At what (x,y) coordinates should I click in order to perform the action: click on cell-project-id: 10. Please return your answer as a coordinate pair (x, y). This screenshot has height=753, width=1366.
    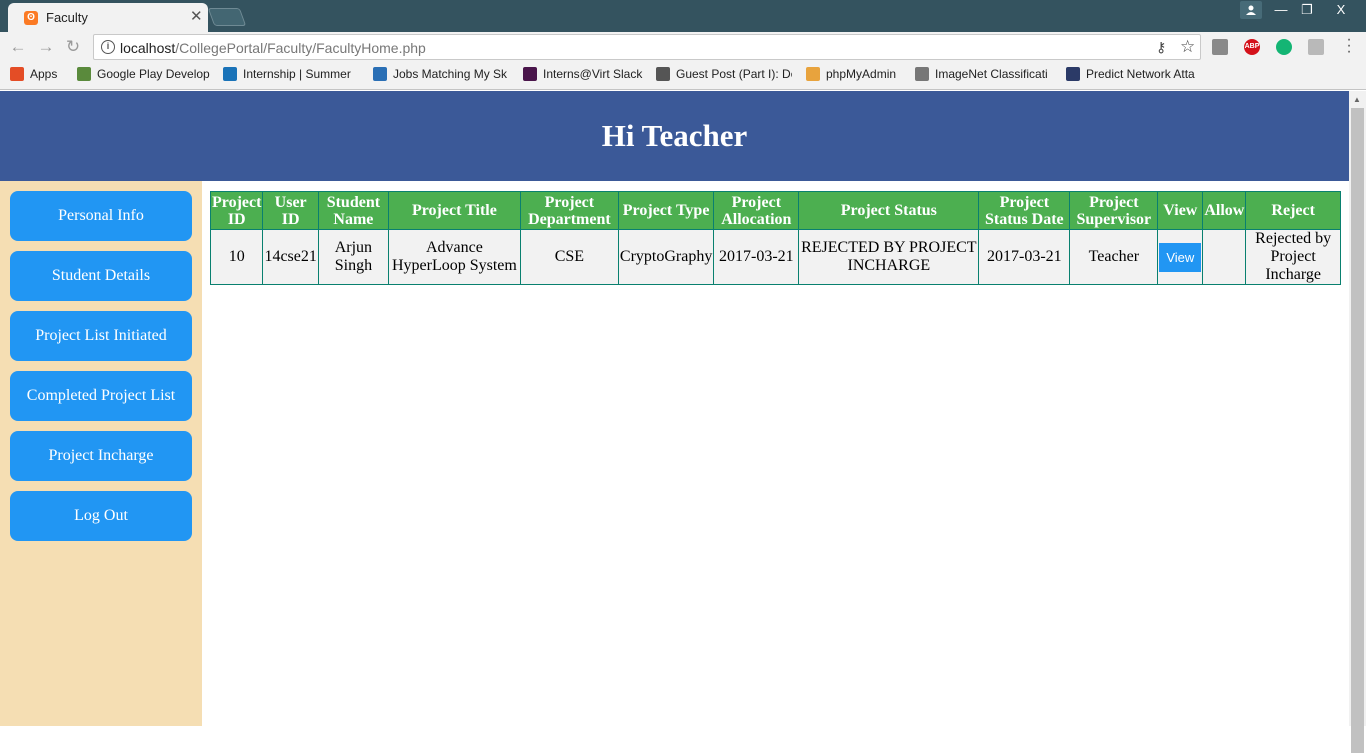
    Looking at the image, I should click on (236, 257).